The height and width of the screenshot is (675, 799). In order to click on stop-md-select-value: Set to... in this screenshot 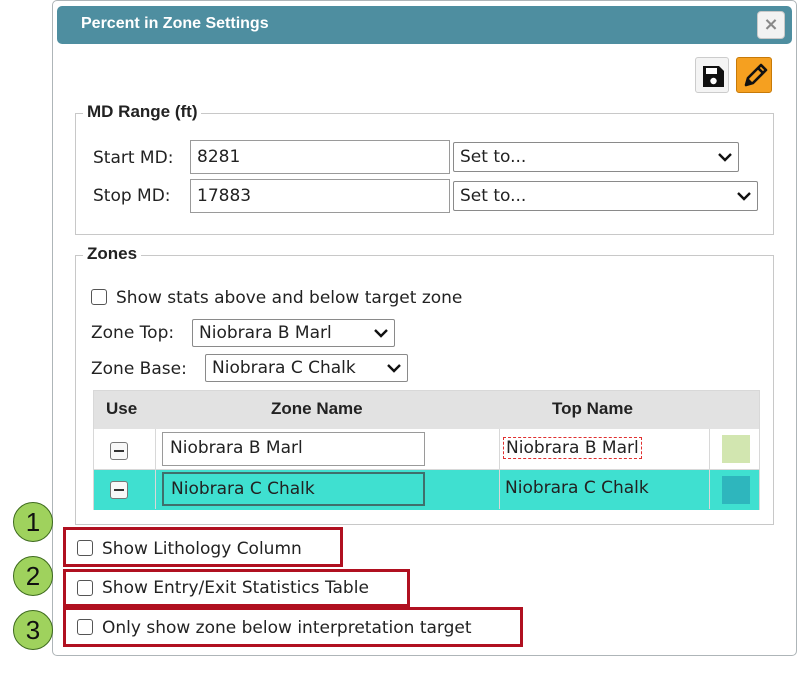, I will do `click(493, 196)`.